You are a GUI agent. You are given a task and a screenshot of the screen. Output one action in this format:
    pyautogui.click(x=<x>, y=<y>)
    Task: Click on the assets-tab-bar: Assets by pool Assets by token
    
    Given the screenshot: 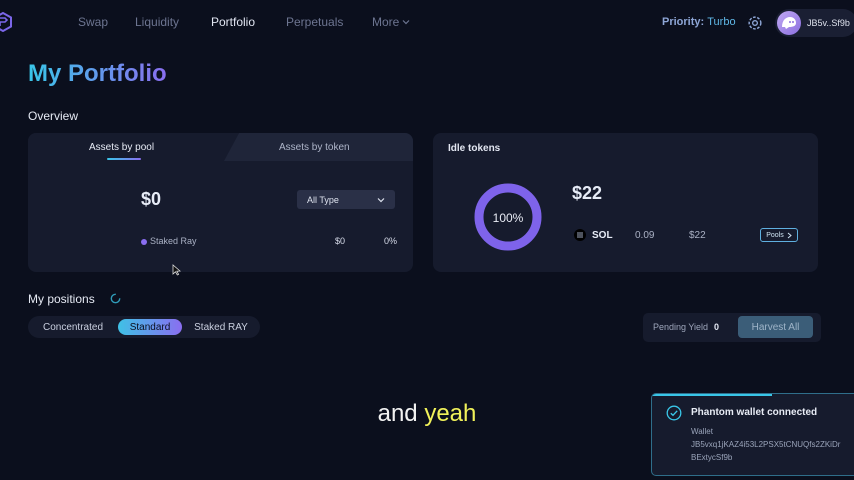 What is the action you would take?
    pyautogui.click(x=220, y=147)
    